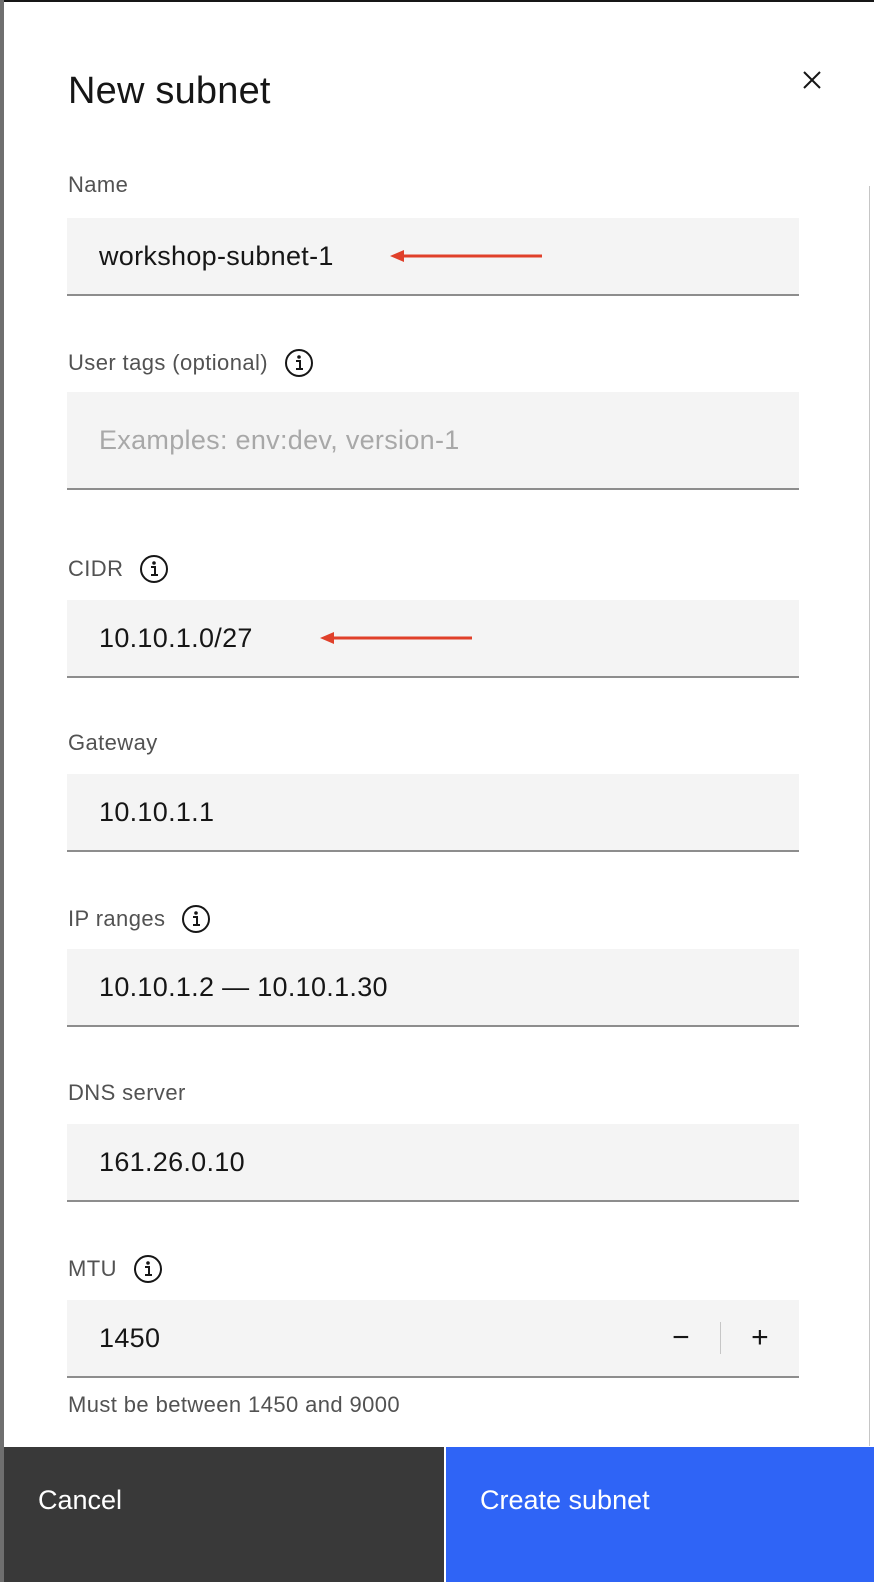  What do you see at coordinates (139, 919) in the screenshot?
I see `ip-ranges-label: IP ranges` at bounding box center [139, 919].